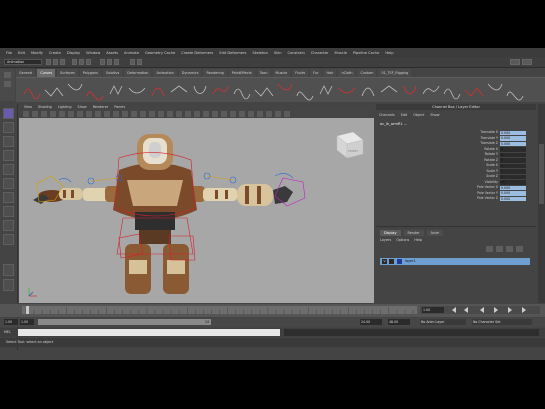 The width and height of the screenshot is (545, 409). Describe the element at coordinates (541, 203) in the screenshot. I see `attribute-editor-tab` at that location.